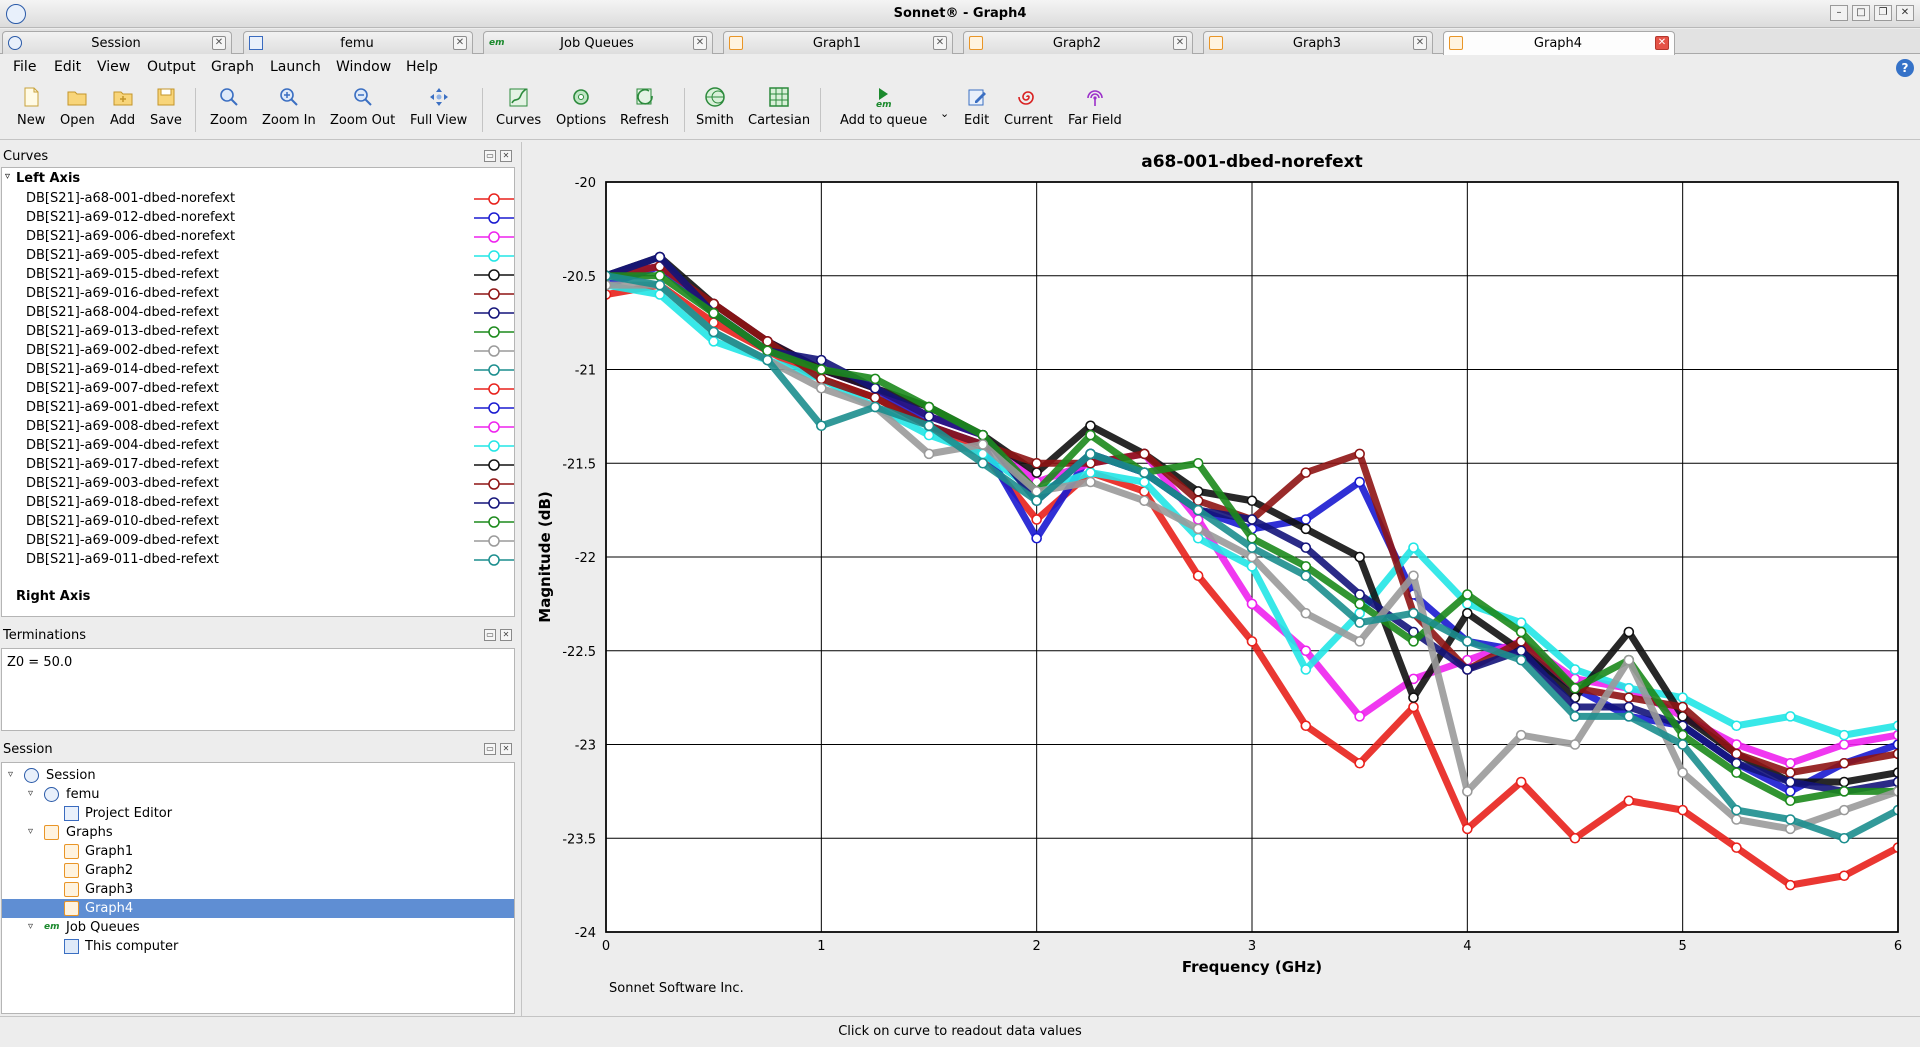  I want to click on tab-graph4: Graph4 ✕, so click(1559, 43).